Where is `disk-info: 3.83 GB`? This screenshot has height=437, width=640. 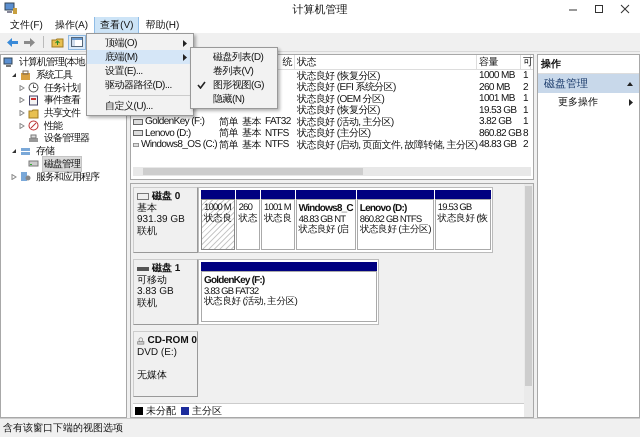 disk-info: 3.83 GB is located at coordinates (156, 292).